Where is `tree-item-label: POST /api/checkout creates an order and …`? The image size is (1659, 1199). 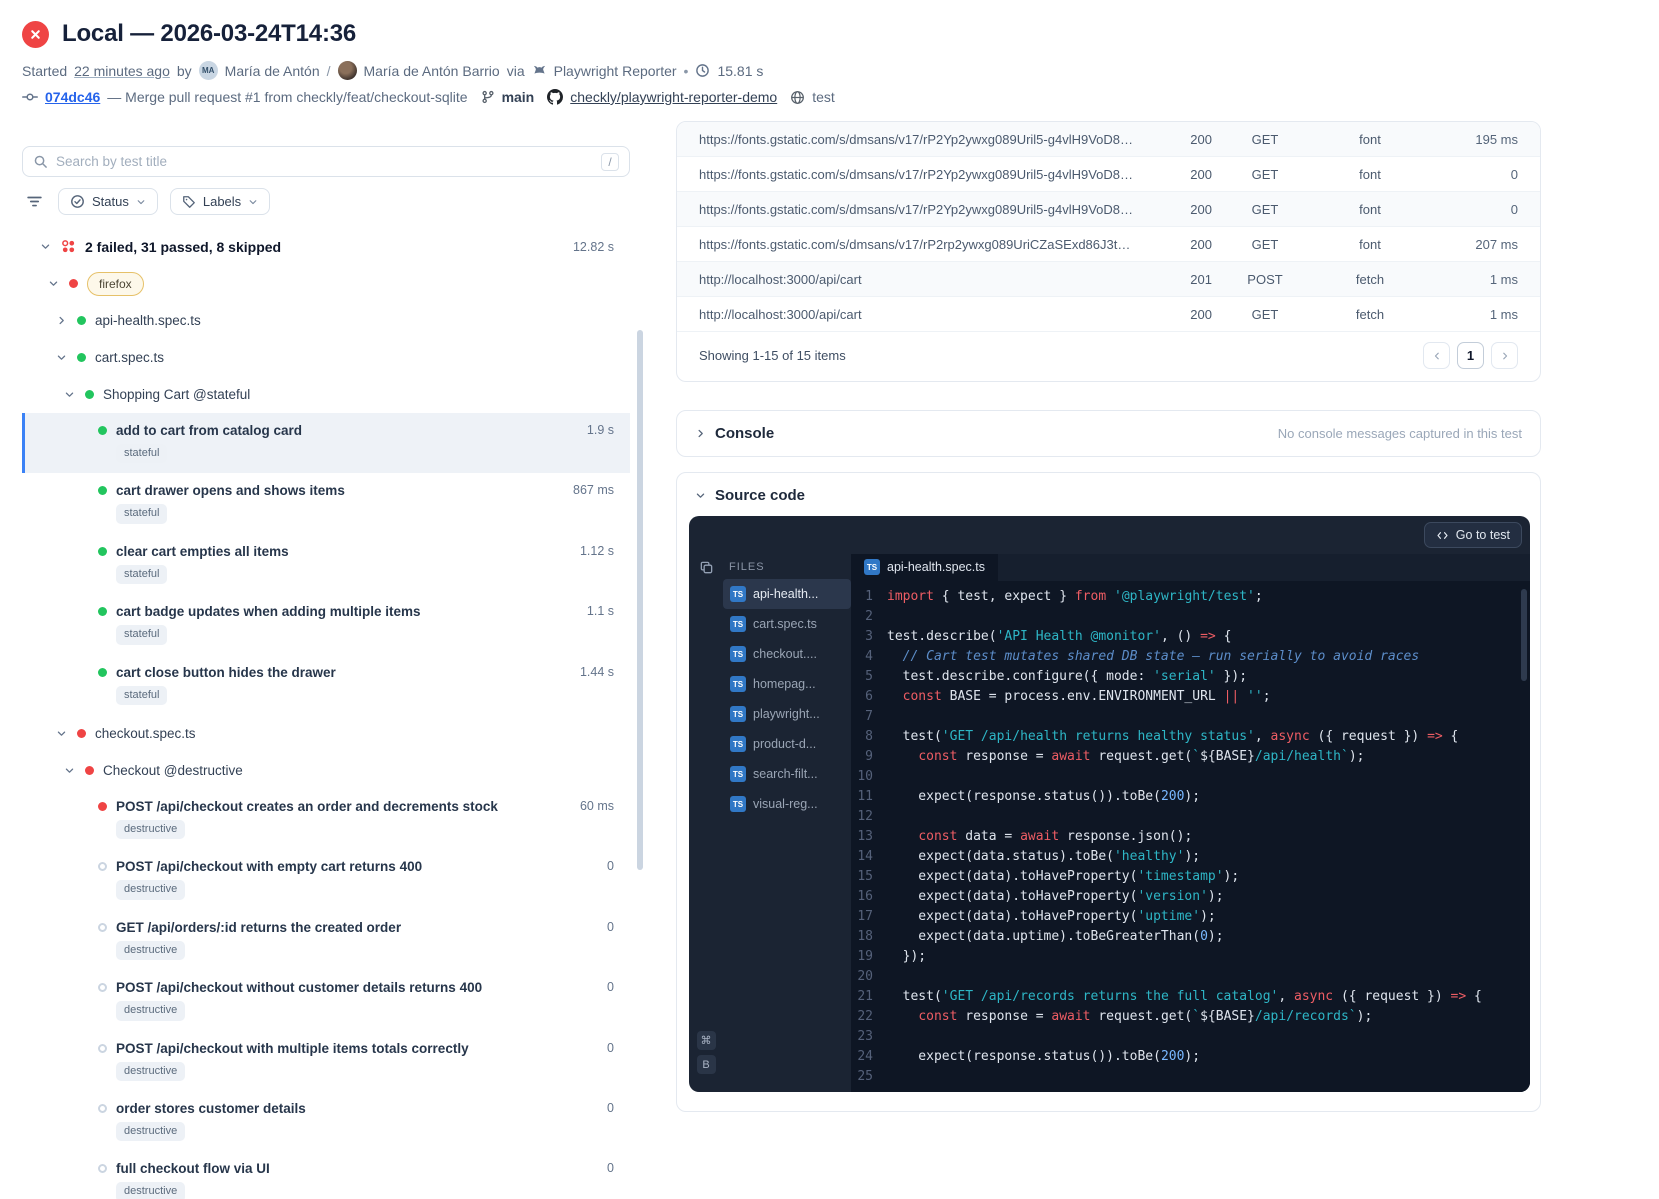 tree-item-label: POST /api/checkout creates an order and … is located at coordinates (307, 806).